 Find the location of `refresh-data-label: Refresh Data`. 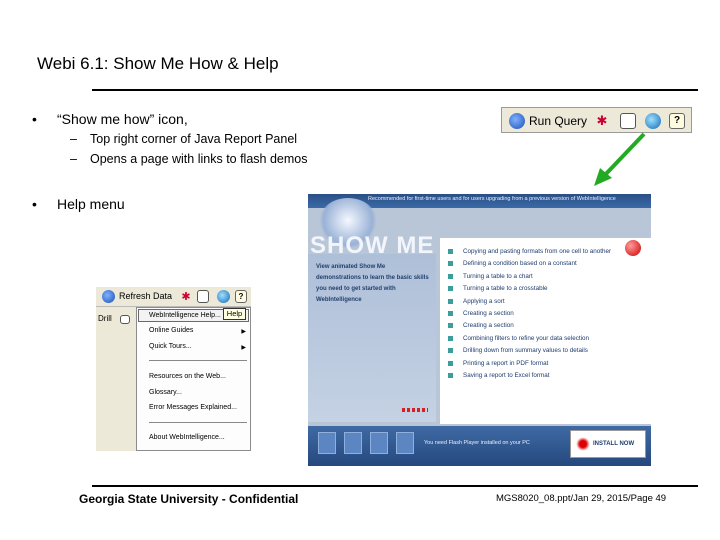

refresh-data-label: Refresh Data is located at coordinates (145, 296).